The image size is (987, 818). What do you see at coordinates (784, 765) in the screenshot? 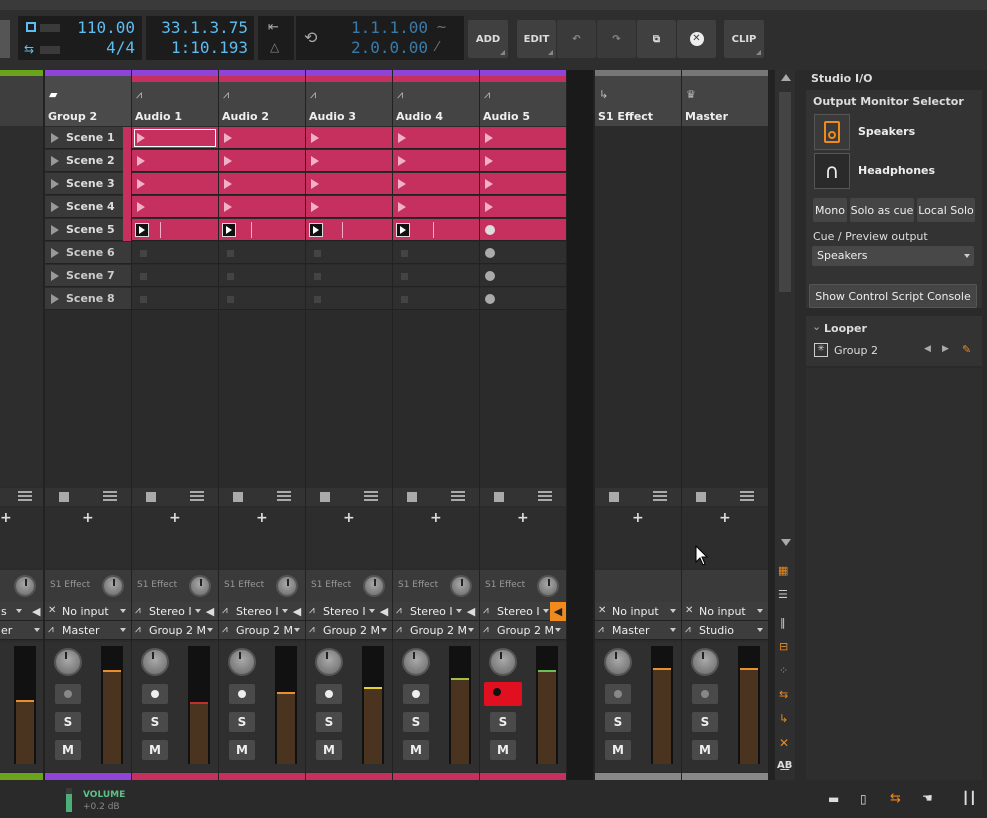
I see `ab-icon: A͟B` at bounding box center [784, 765].